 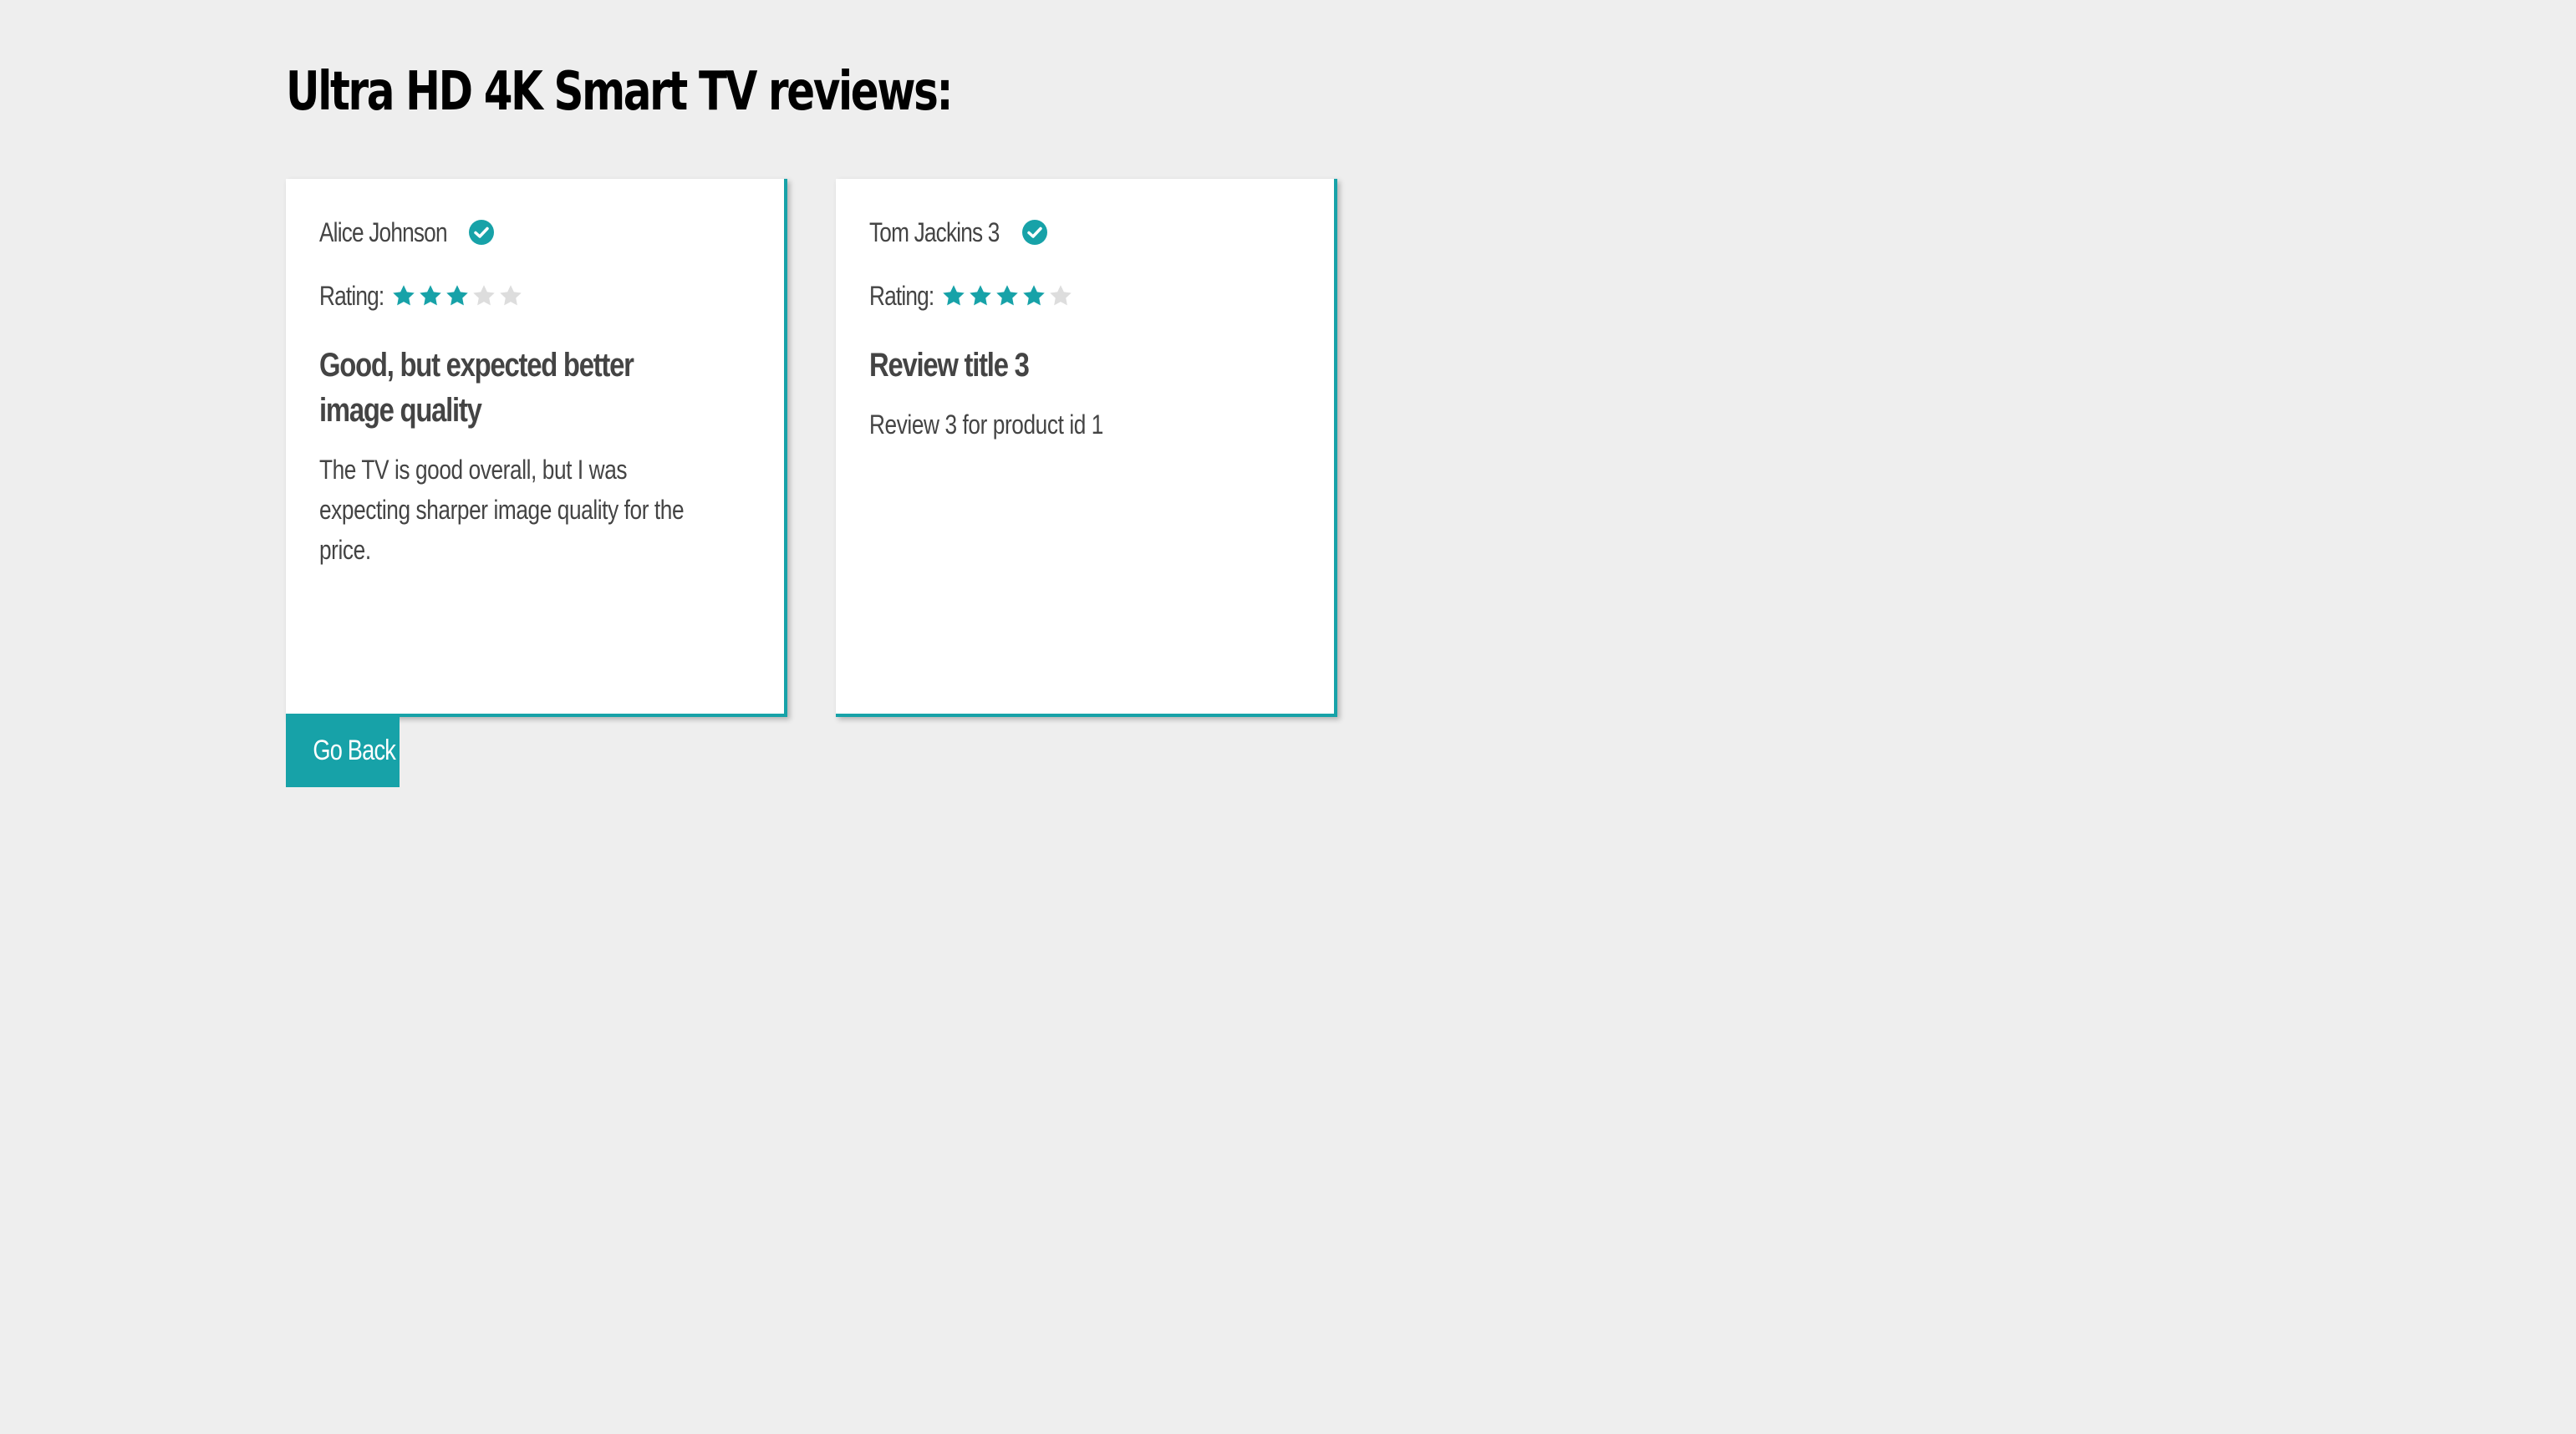 I want to click on review-author-row: Tom Jackins 3, so click(x=1085, y=232).